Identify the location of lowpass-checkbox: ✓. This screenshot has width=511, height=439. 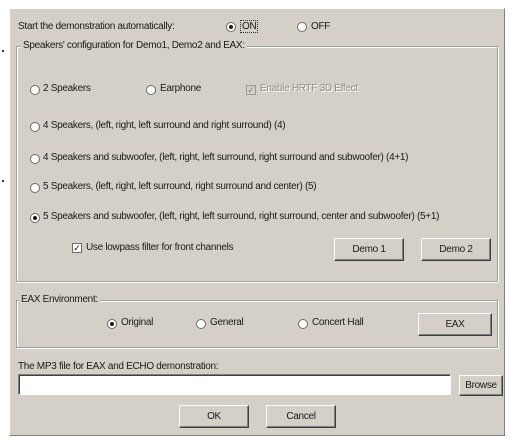
(77, 248).